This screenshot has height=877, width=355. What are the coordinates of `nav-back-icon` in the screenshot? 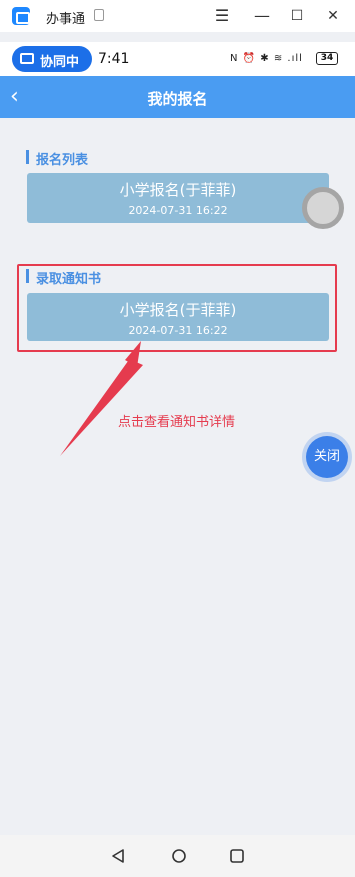 It's located at (118, 856).